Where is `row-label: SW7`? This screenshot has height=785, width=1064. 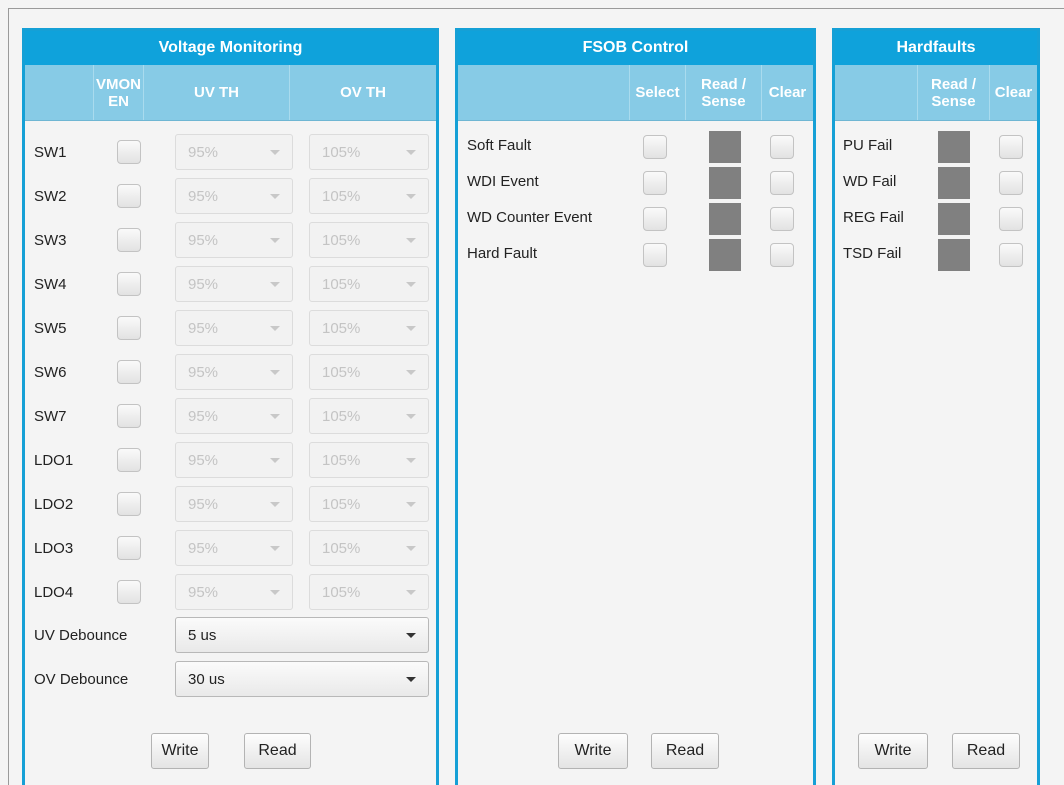 row-label: SW7 is located at coordinates (50, 416).